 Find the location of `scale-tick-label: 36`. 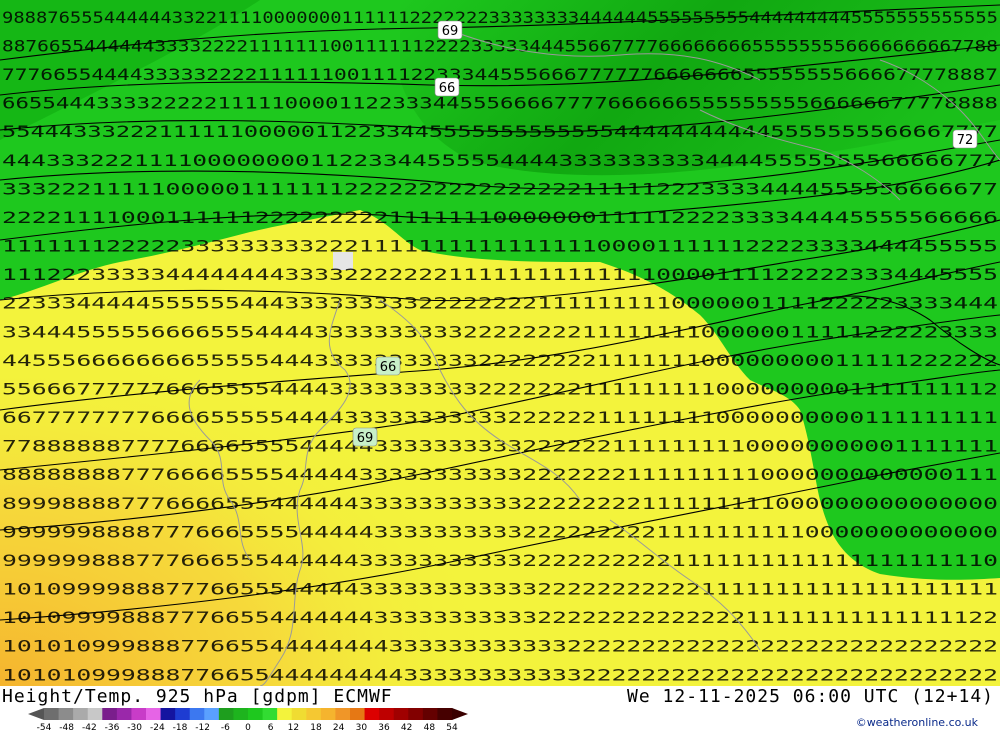

scale-tick-label: 36 is located at coordinates (384, 728).